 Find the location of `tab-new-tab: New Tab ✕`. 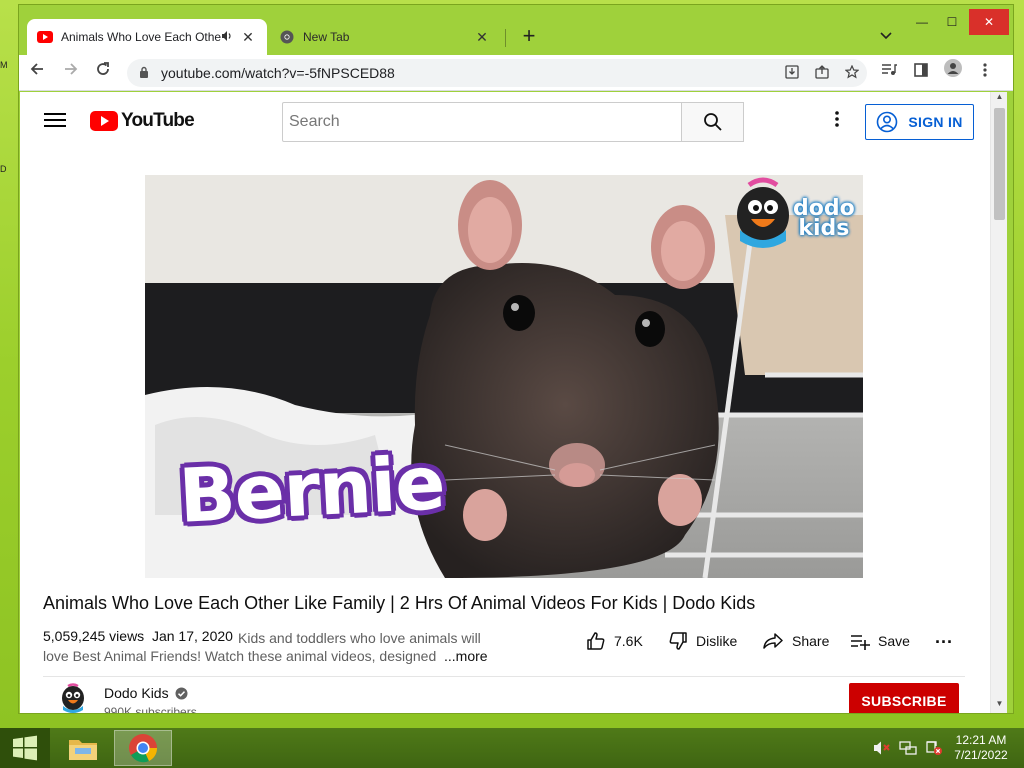

tab-new-tab: New Tab ✕ is located at coordinates (385, 37).